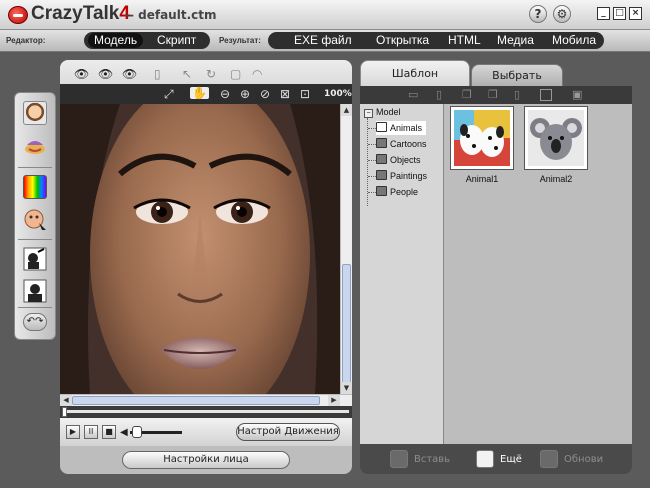 This screenshot has height=488, width=650. I want to click on layer-icon: ▢, so click(235, 74).